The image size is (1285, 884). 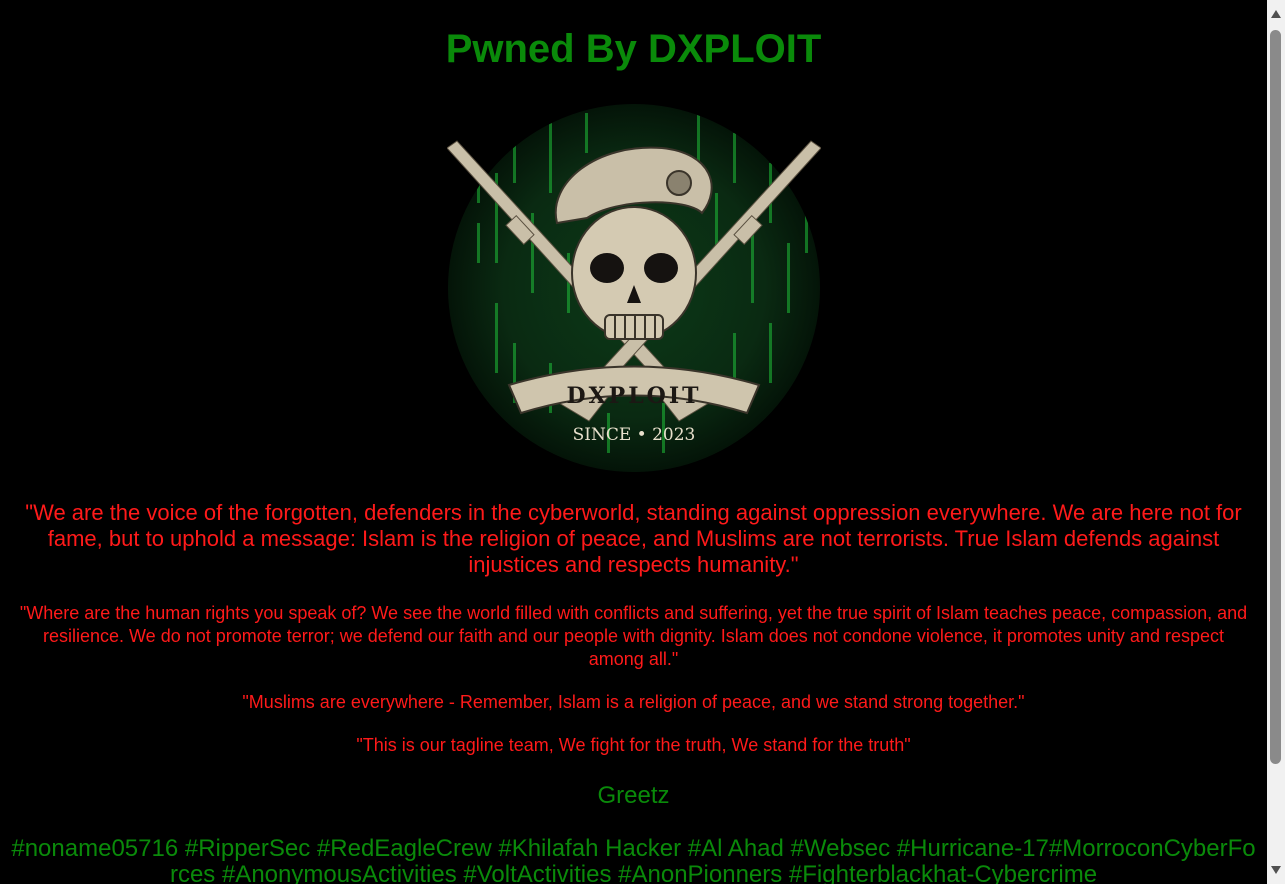 What do you see at coordinates (1275, 397) in the screenshot?
I see `scrollbar-thumb` at bounding box center [1275, 397].